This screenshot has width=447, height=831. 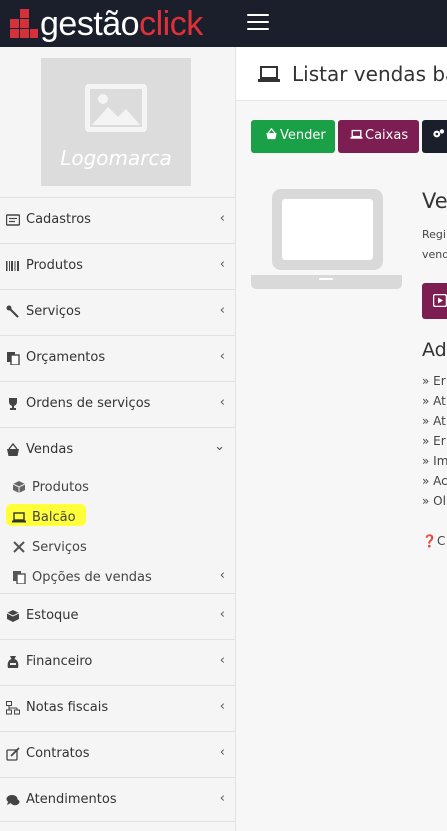 What do you see at coordinates (439, 133) in the screenshot?
I see `gears-icon` at bounding box center [439, 133].